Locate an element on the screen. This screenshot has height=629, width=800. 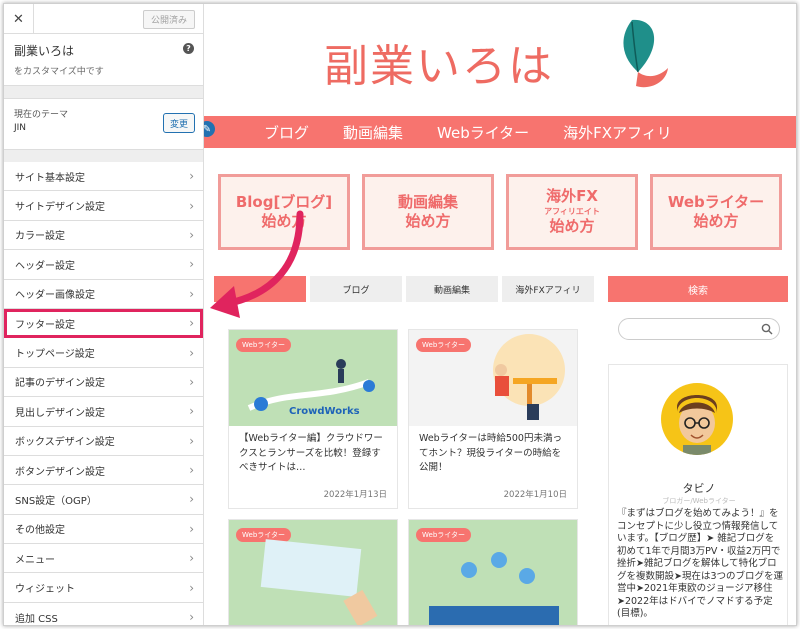
banner-text: Webライター 始め方 is located at coordinates (716, 211).